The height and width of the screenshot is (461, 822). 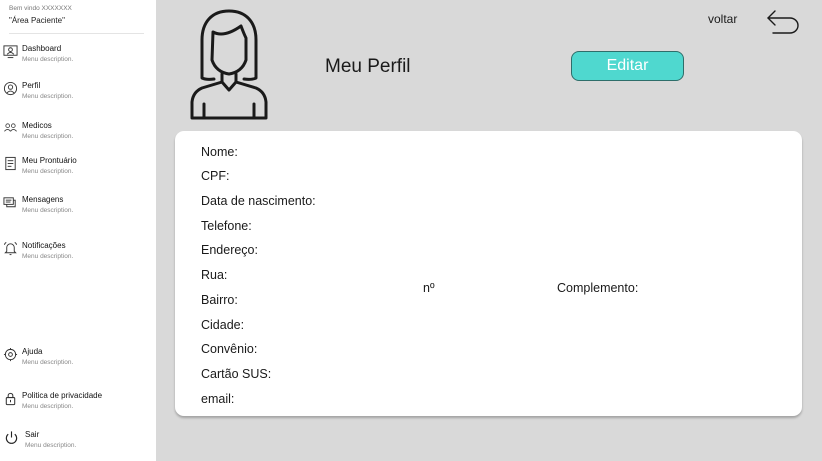 I want to click on field-email: email:, so click(x=218, y=399).